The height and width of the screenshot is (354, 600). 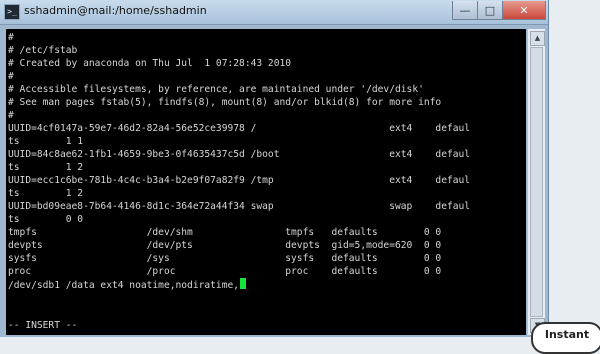 What do you see at coordinates (46, 141) in the screenshot?
I see `terminal-line: ts 1 1` at bounding box center [46, 141].